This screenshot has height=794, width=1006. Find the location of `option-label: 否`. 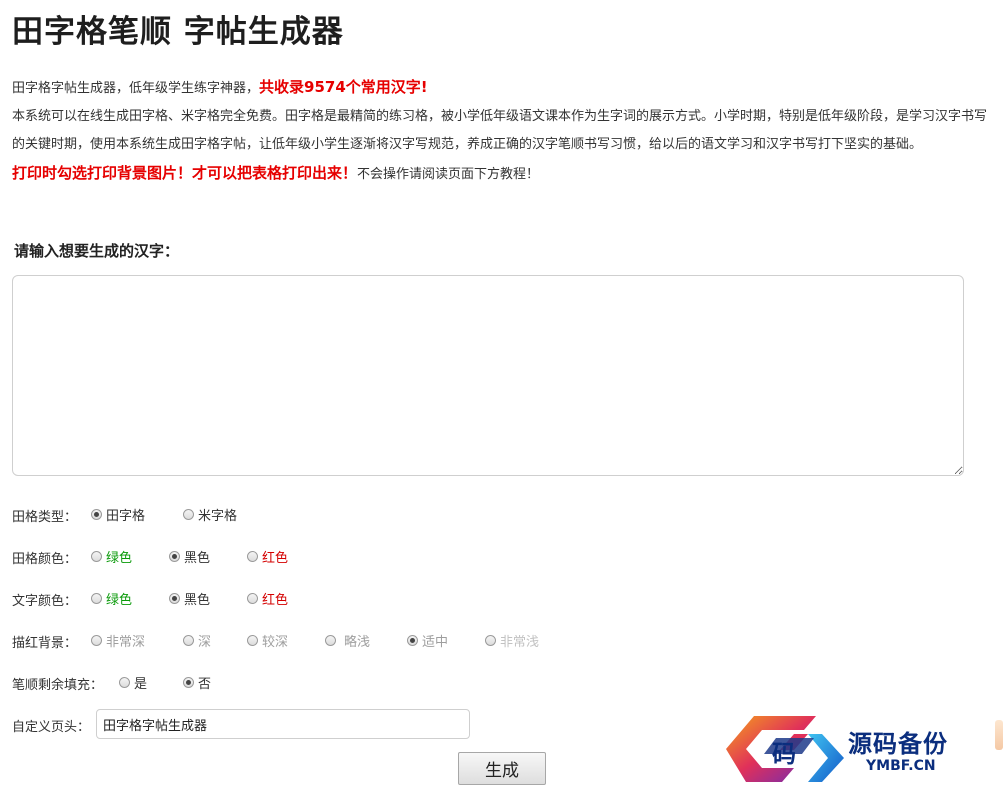

option-label: 否 is located at coordinates (205, 684).